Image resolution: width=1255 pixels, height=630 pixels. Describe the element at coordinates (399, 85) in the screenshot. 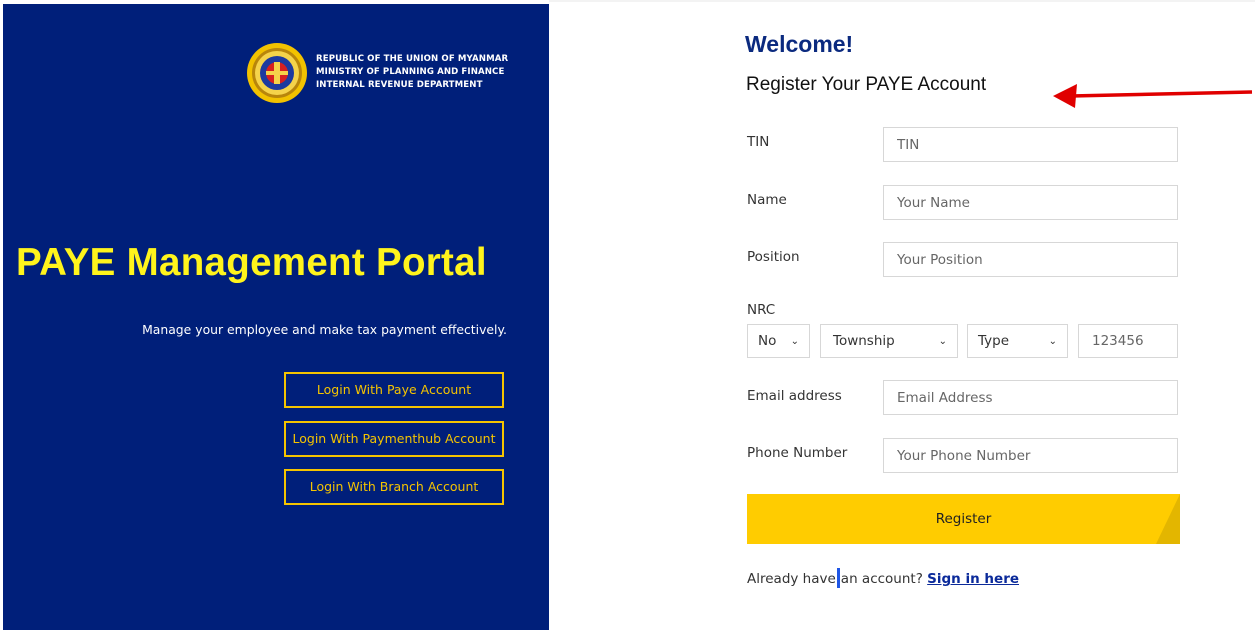

I see `org-line-3: INTERNAL REVENUE DEPARTMENT` at that location.